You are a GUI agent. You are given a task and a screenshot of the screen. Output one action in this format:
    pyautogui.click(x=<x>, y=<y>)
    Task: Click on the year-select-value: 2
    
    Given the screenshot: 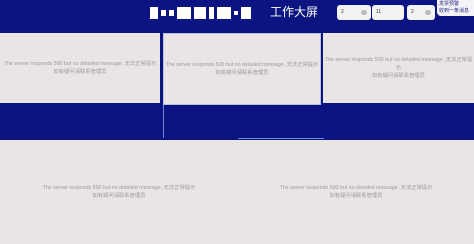 What is the action you would take?
    pyautogui.click(x=342, y=12)
    